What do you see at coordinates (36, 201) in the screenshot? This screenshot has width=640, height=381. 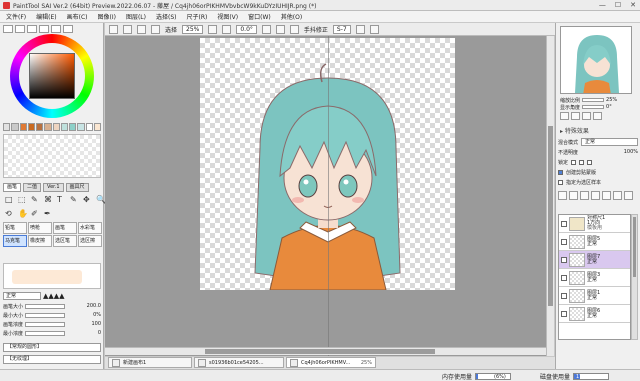 I see `magic-wand-icon: ✎` at bounding box center [36, 201].